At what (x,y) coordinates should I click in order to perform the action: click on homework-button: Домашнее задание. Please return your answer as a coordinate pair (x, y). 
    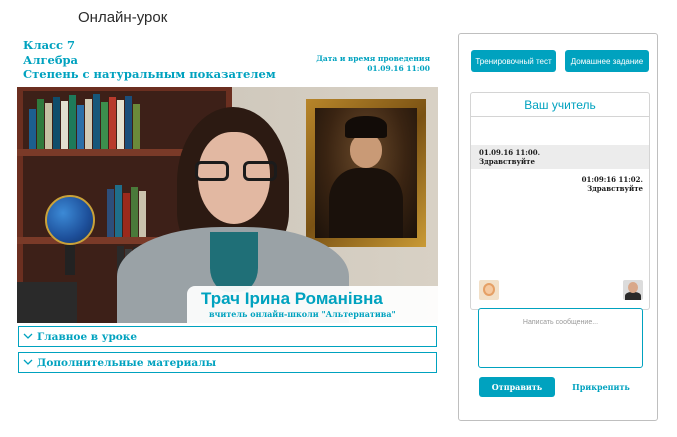
    Looking at the image, I should click on (607, 61).